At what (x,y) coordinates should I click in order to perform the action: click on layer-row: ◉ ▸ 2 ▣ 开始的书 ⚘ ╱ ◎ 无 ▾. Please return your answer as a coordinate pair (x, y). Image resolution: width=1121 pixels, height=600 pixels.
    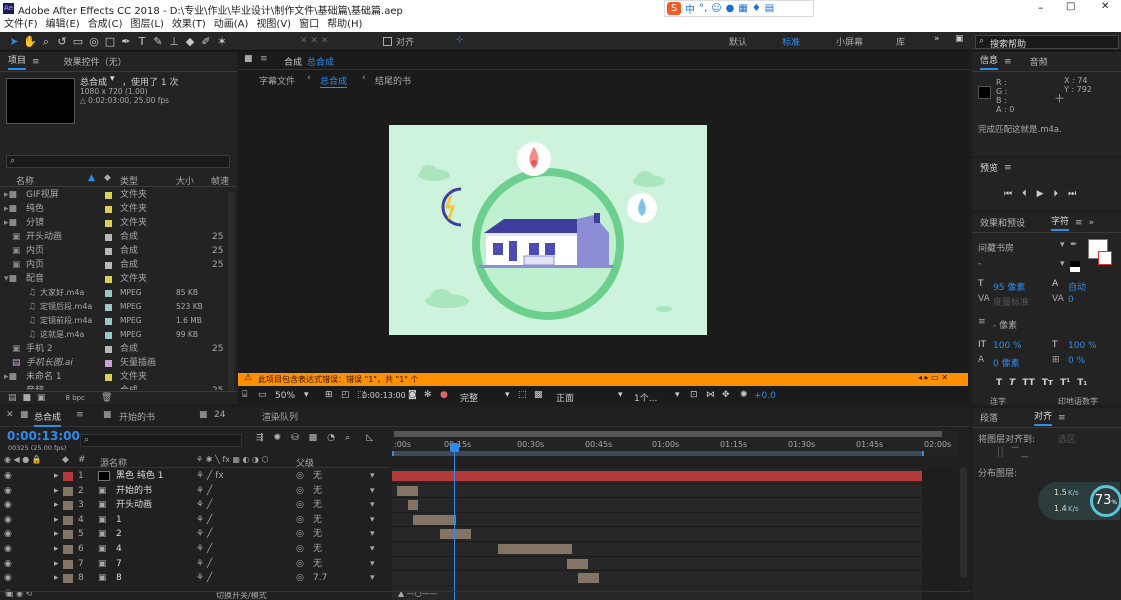
    Looking at the image, I should click on (195, 491).